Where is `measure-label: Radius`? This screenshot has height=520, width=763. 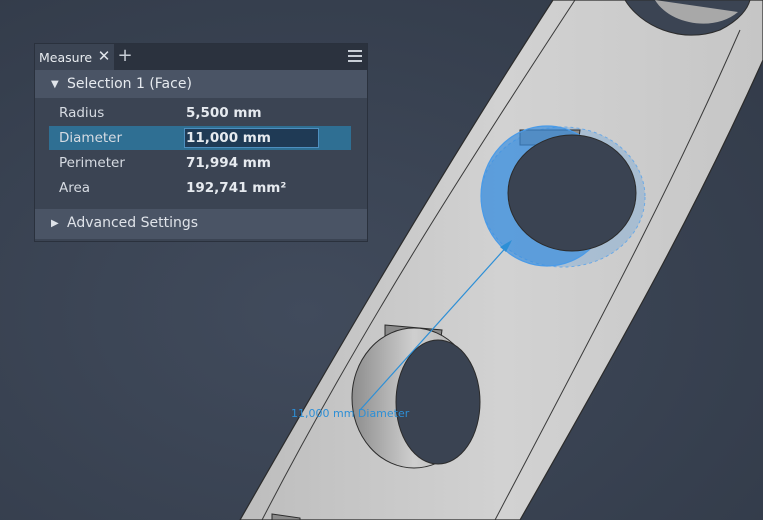
measure-label: Radius is located at coordinates (82, 113).